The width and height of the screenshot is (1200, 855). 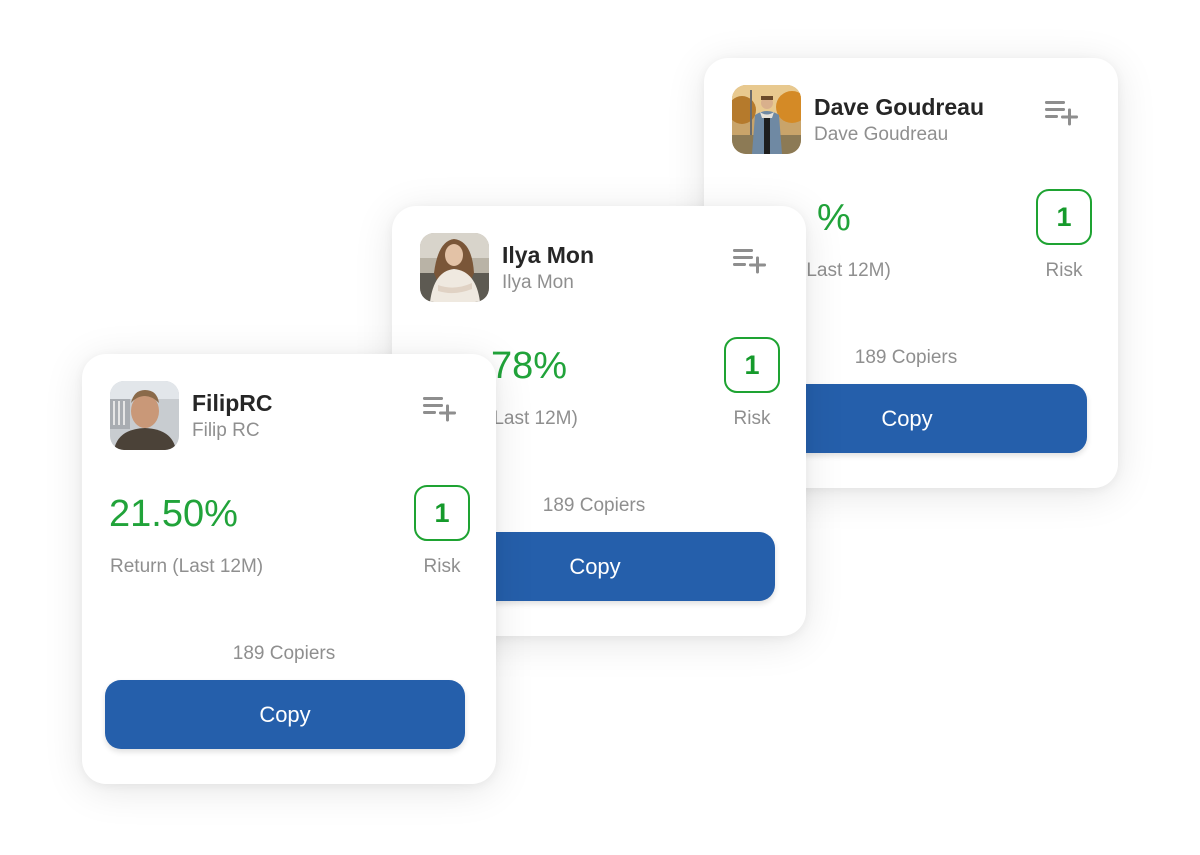 I want to click on trader-name: Dave Goudreau, so click(x=899, y=107).